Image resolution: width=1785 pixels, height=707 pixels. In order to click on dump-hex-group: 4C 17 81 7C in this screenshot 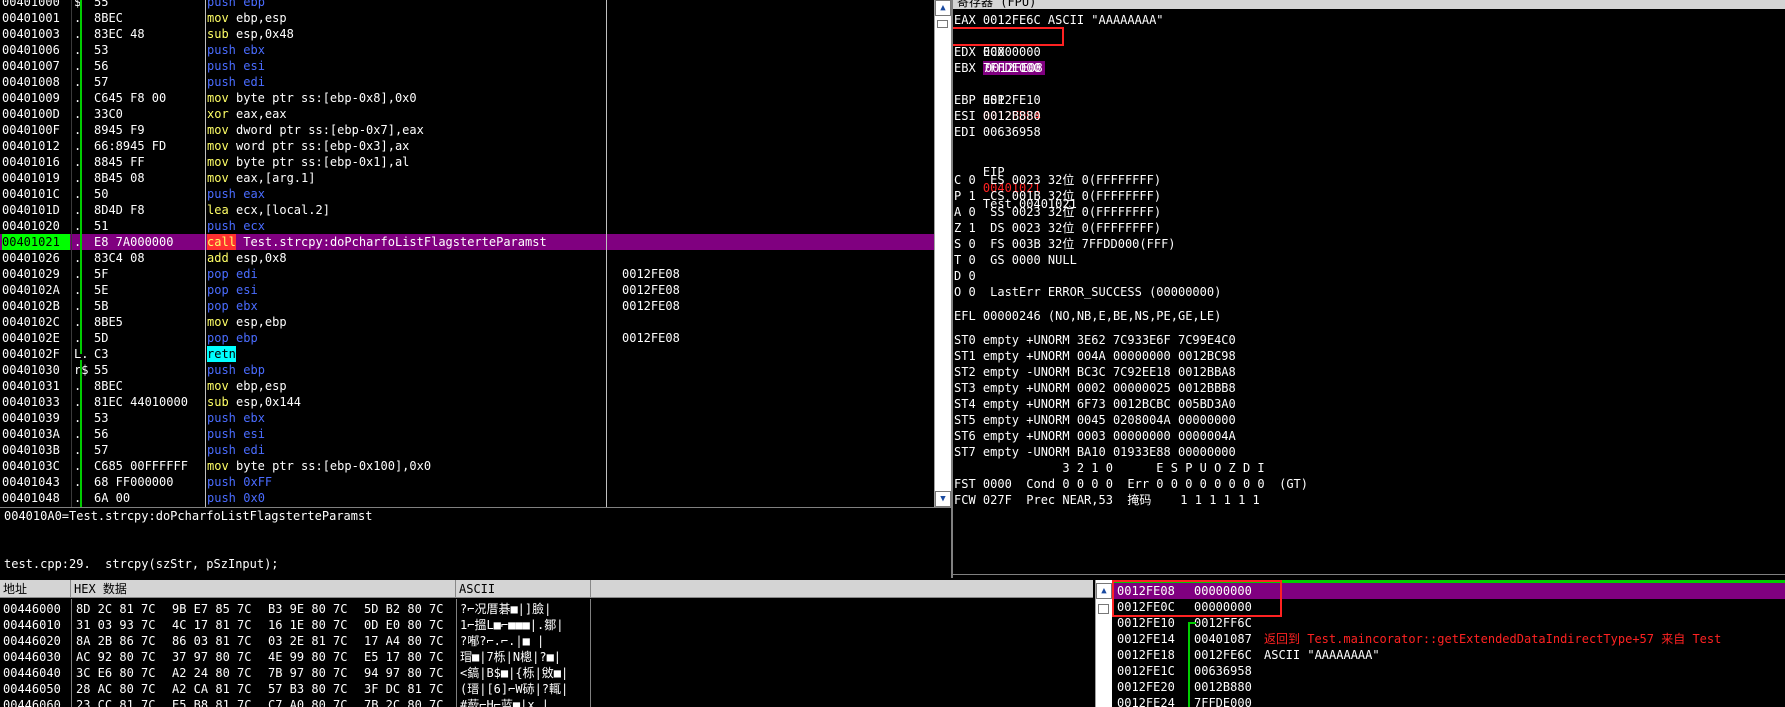, I will do `click(211, 625)`.